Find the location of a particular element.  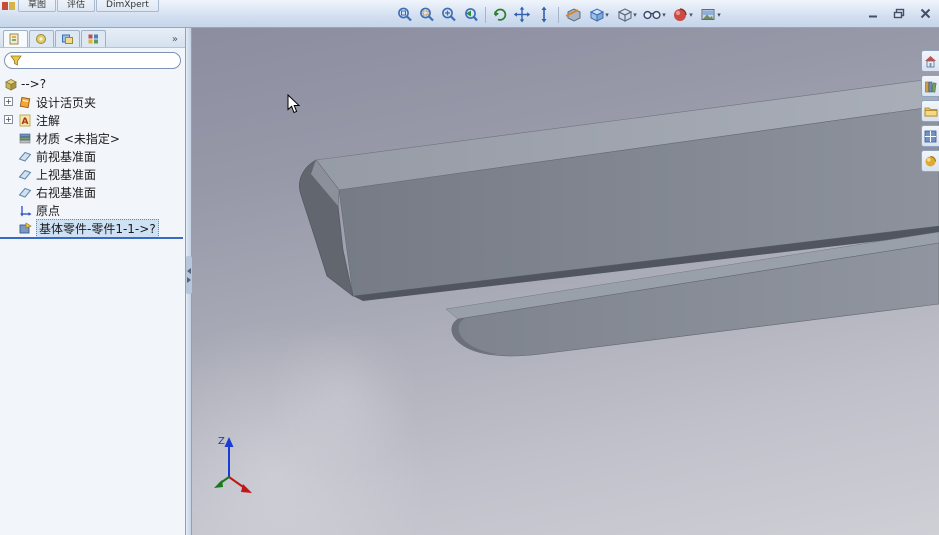

tree-item-label: 原点 is located at coordinates (48, 210).